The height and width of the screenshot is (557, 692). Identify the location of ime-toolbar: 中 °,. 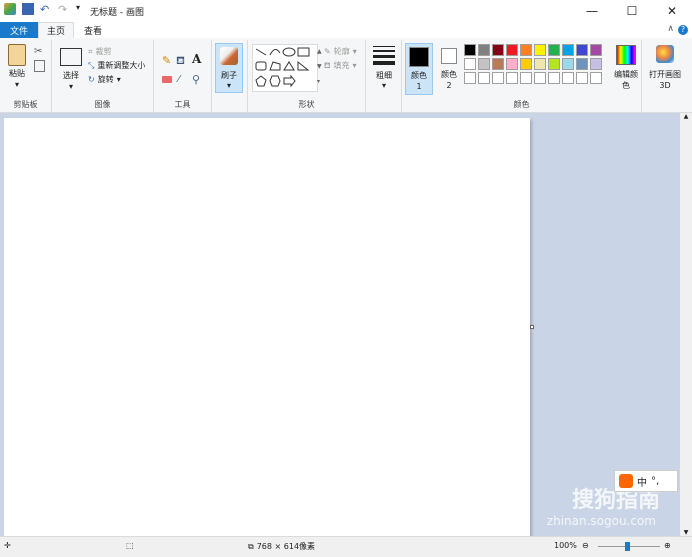
(646, 481).